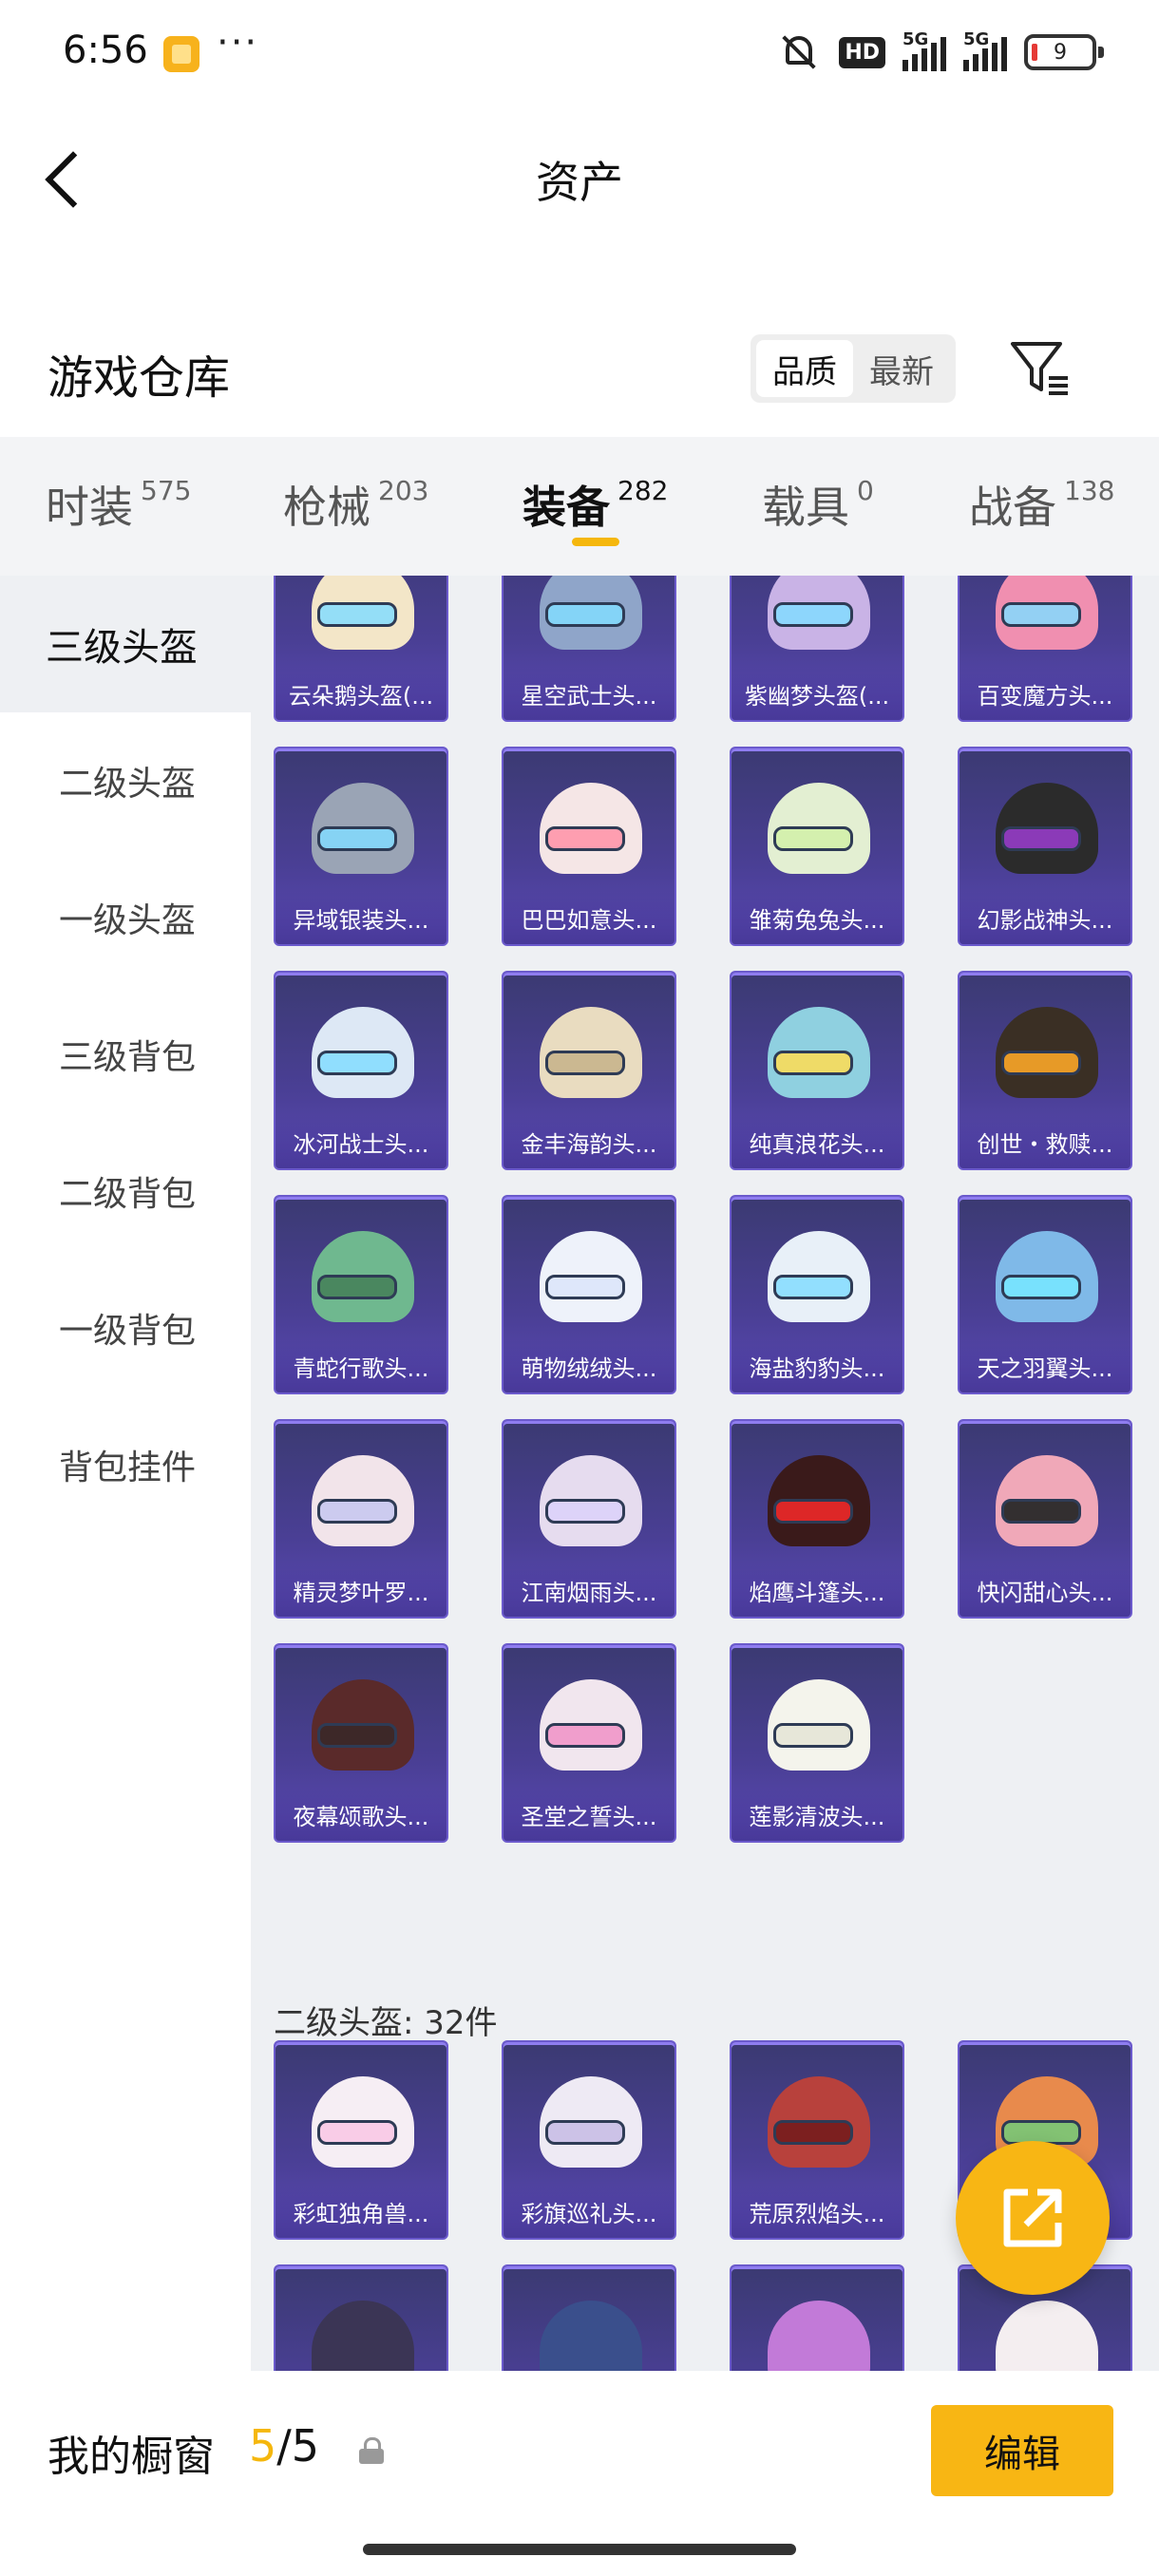  Describe the element at coordinates (804, 368) in the screenshot. I see `sort-quality-option: 品质` at that location.